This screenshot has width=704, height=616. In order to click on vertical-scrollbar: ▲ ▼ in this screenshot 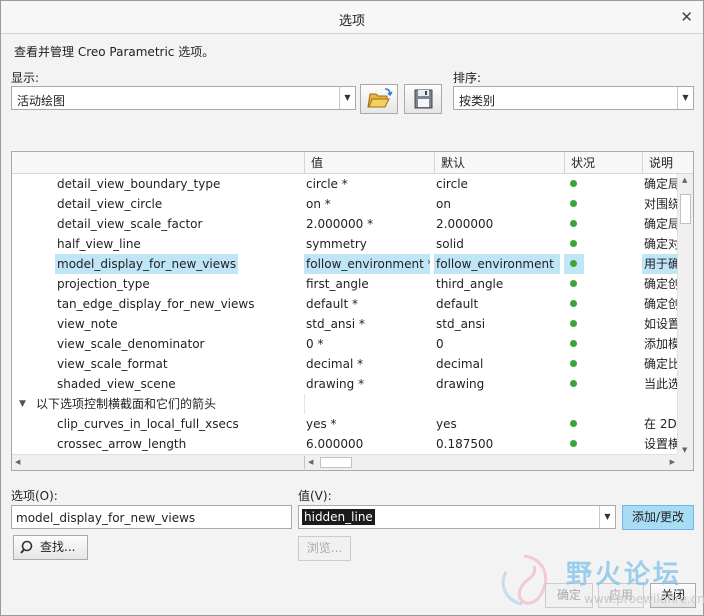, I will do `click(685, 315)`.